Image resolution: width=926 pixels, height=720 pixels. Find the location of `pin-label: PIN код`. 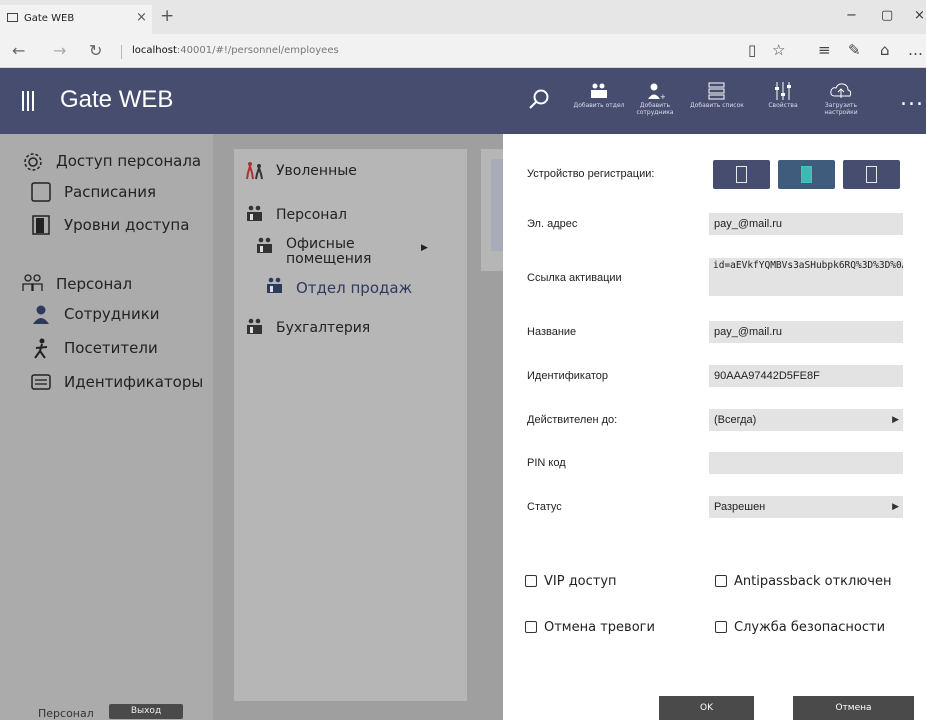

pin-label: PIN код is located at coordinates (546, 463).